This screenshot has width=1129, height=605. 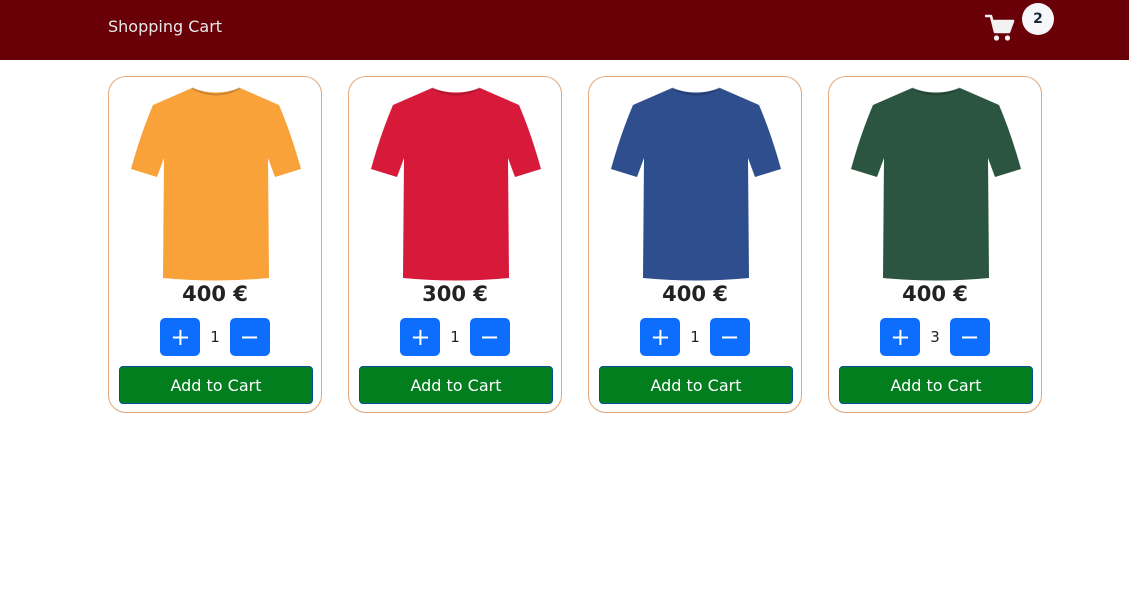 I want to click on quantity-controls: + 3 −, so click(x=935, y=337).